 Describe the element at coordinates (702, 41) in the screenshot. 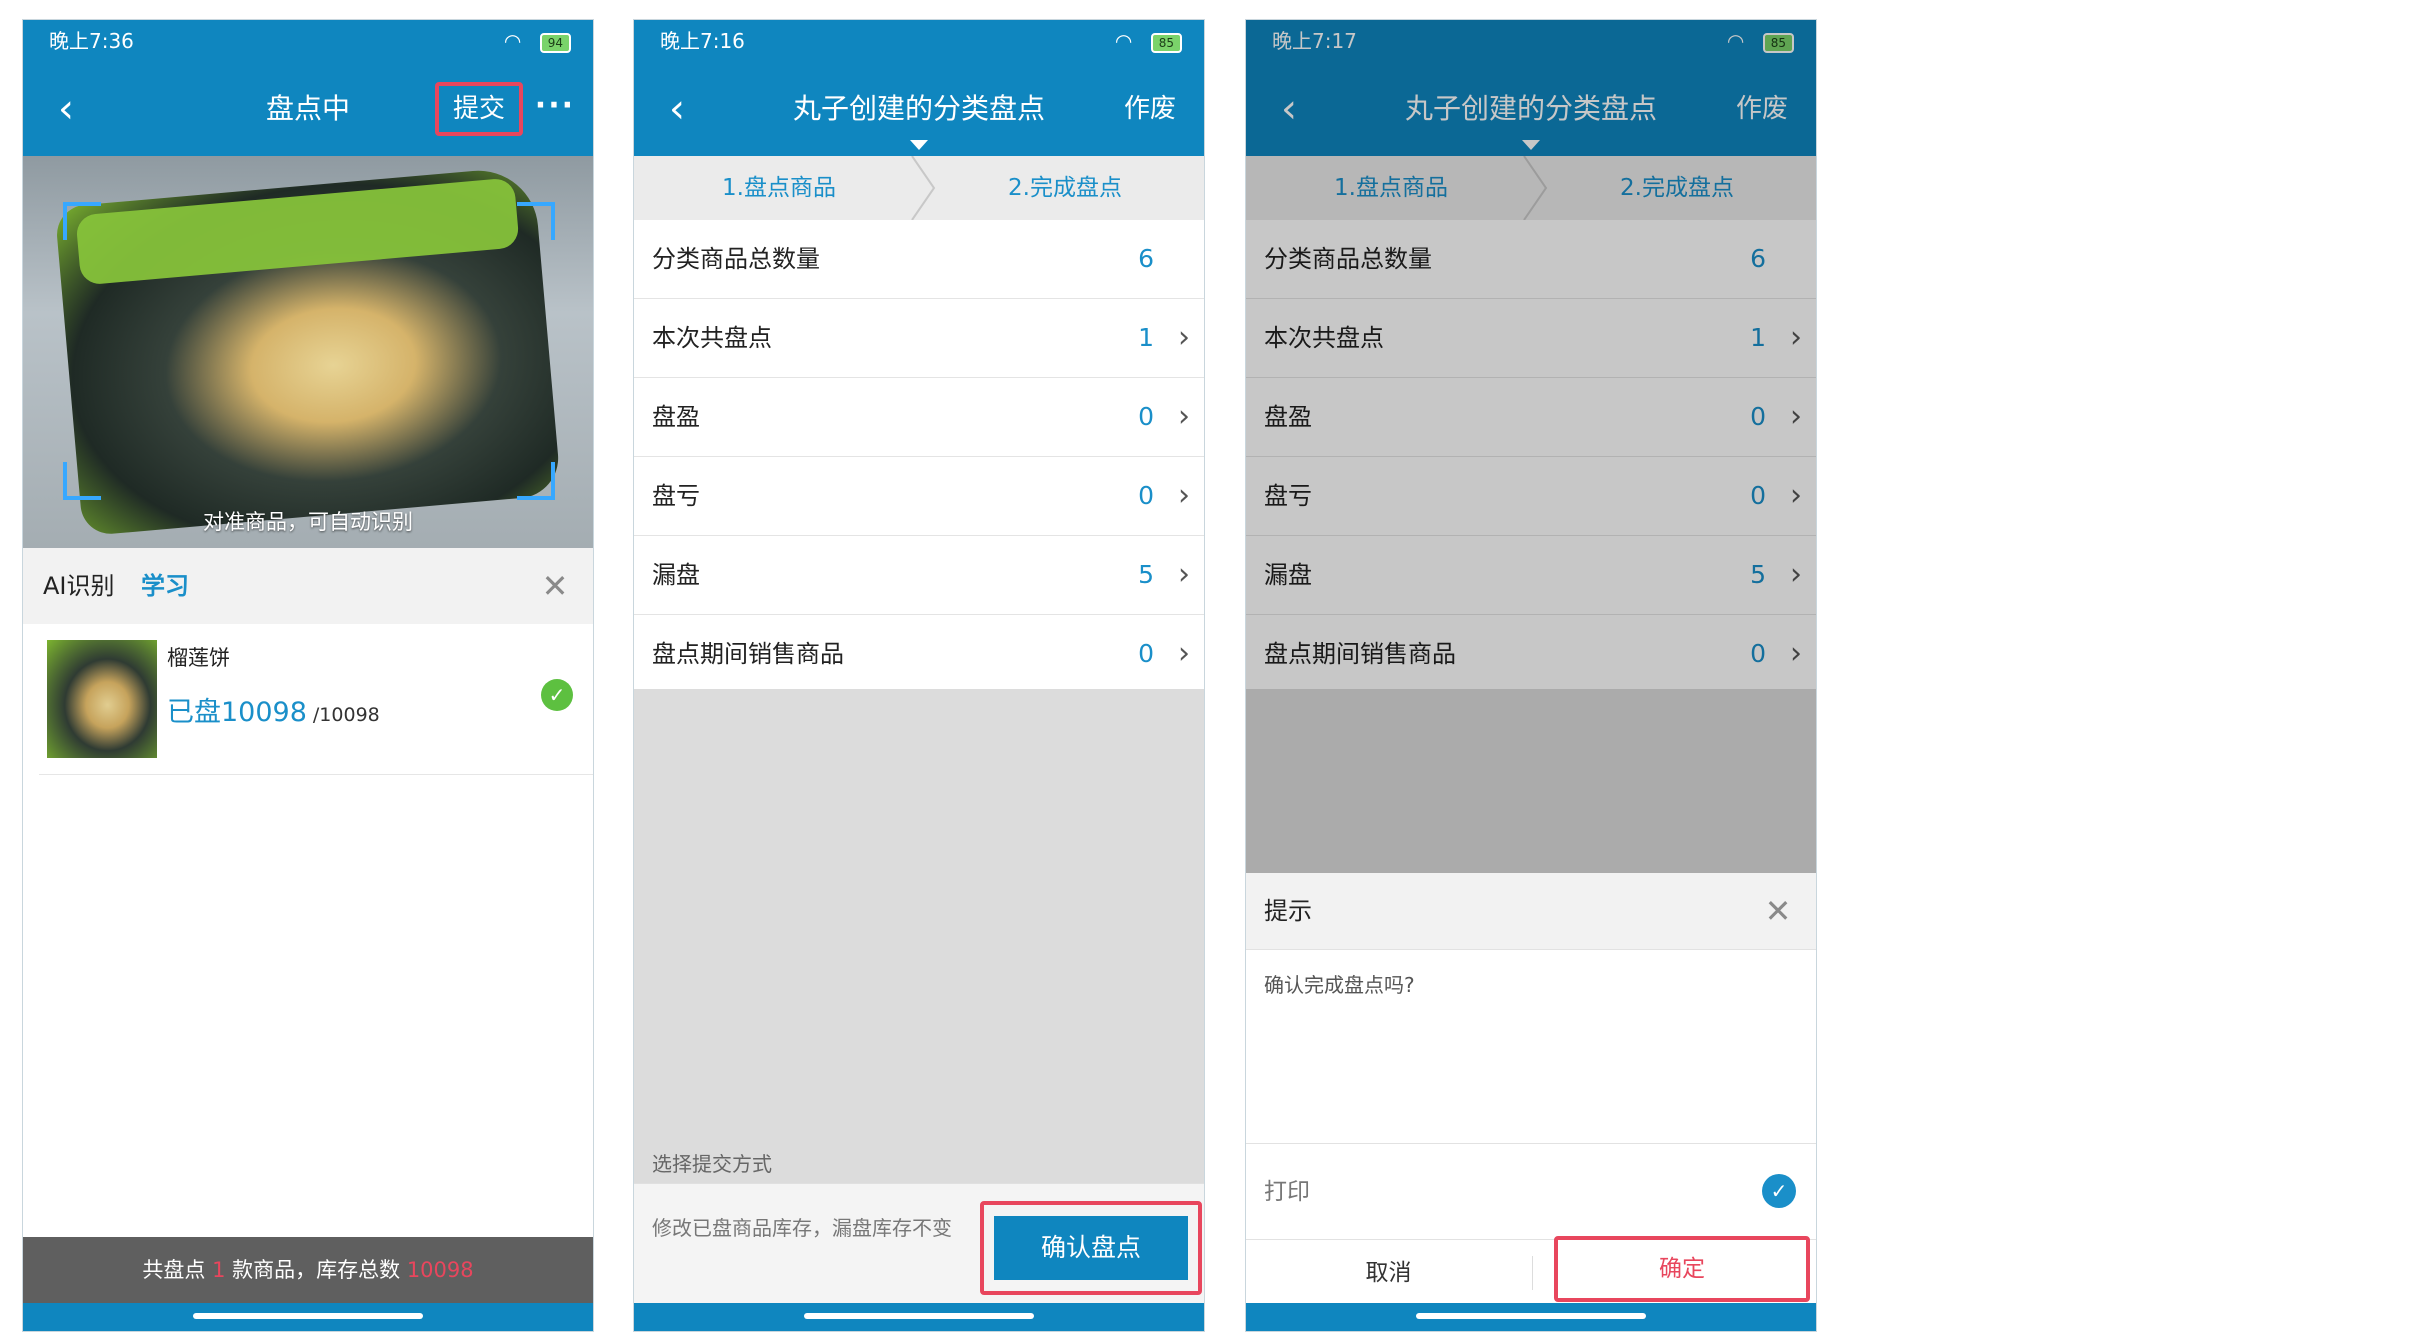

I see `status-time: 晚上7:16` at that location.